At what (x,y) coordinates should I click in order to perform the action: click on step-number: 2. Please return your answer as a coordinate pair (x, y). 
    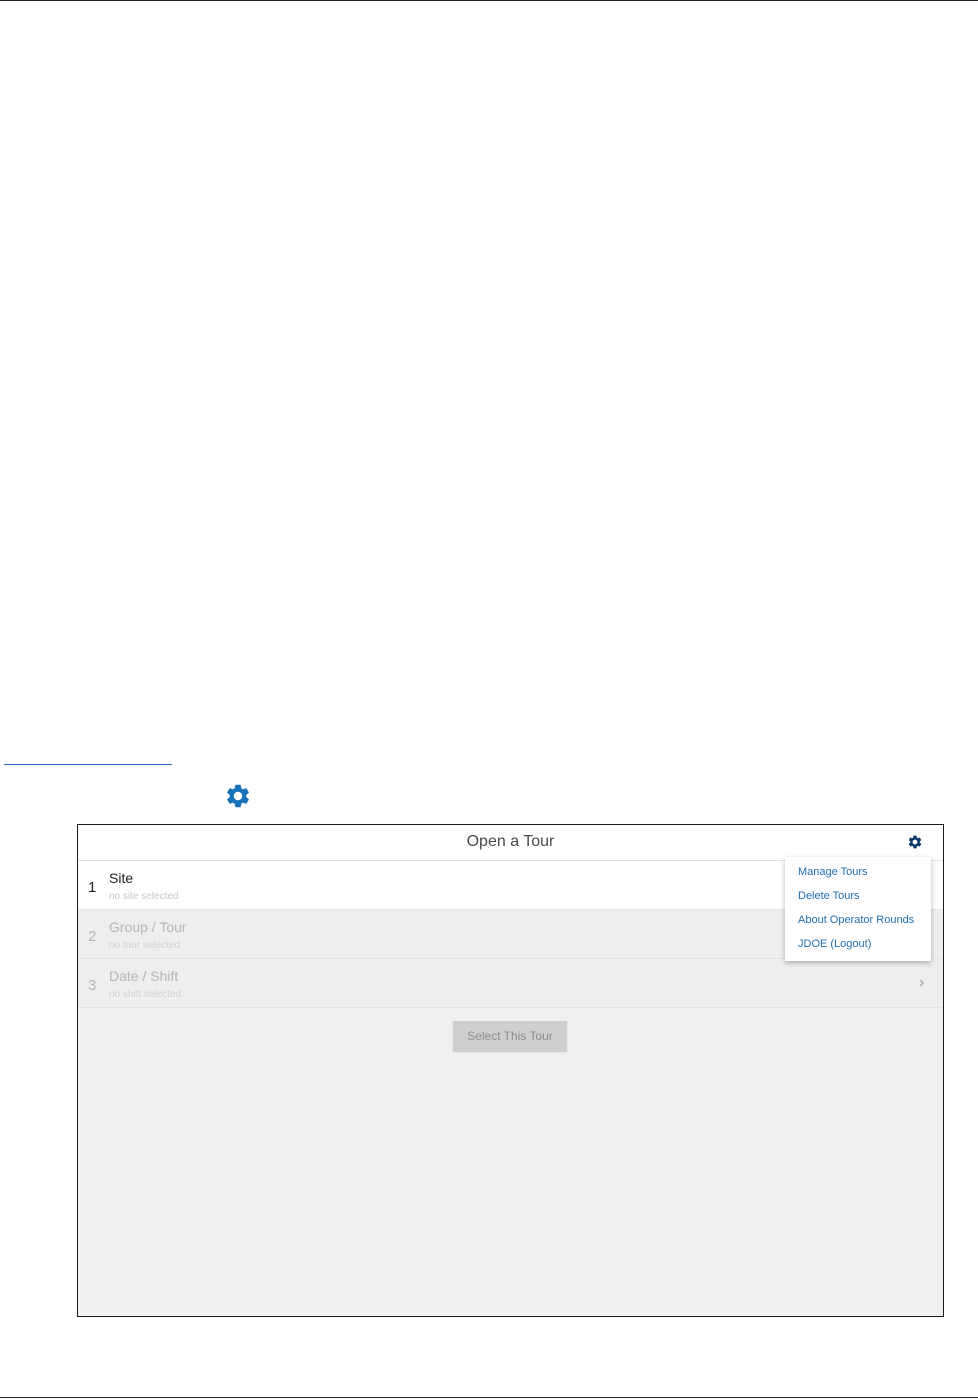
    Looking at the image, I should click on (92, 936).